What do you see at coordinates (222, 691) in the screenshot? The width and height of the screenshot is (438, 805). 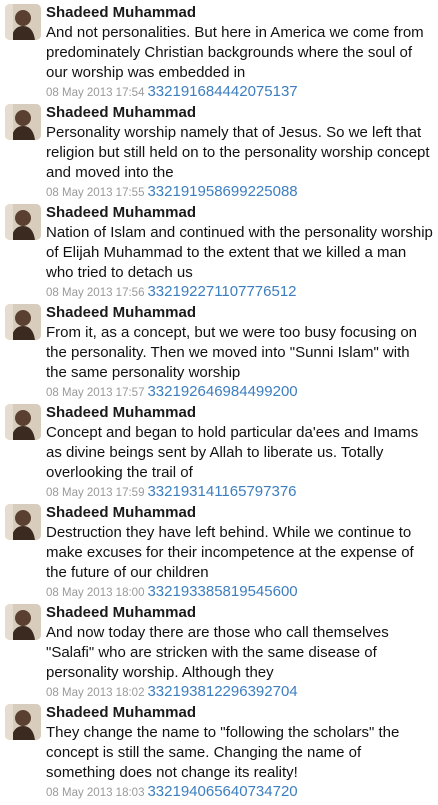 I see `tweet-id-link: 332193812296392704` at bounding box center [222, 691].